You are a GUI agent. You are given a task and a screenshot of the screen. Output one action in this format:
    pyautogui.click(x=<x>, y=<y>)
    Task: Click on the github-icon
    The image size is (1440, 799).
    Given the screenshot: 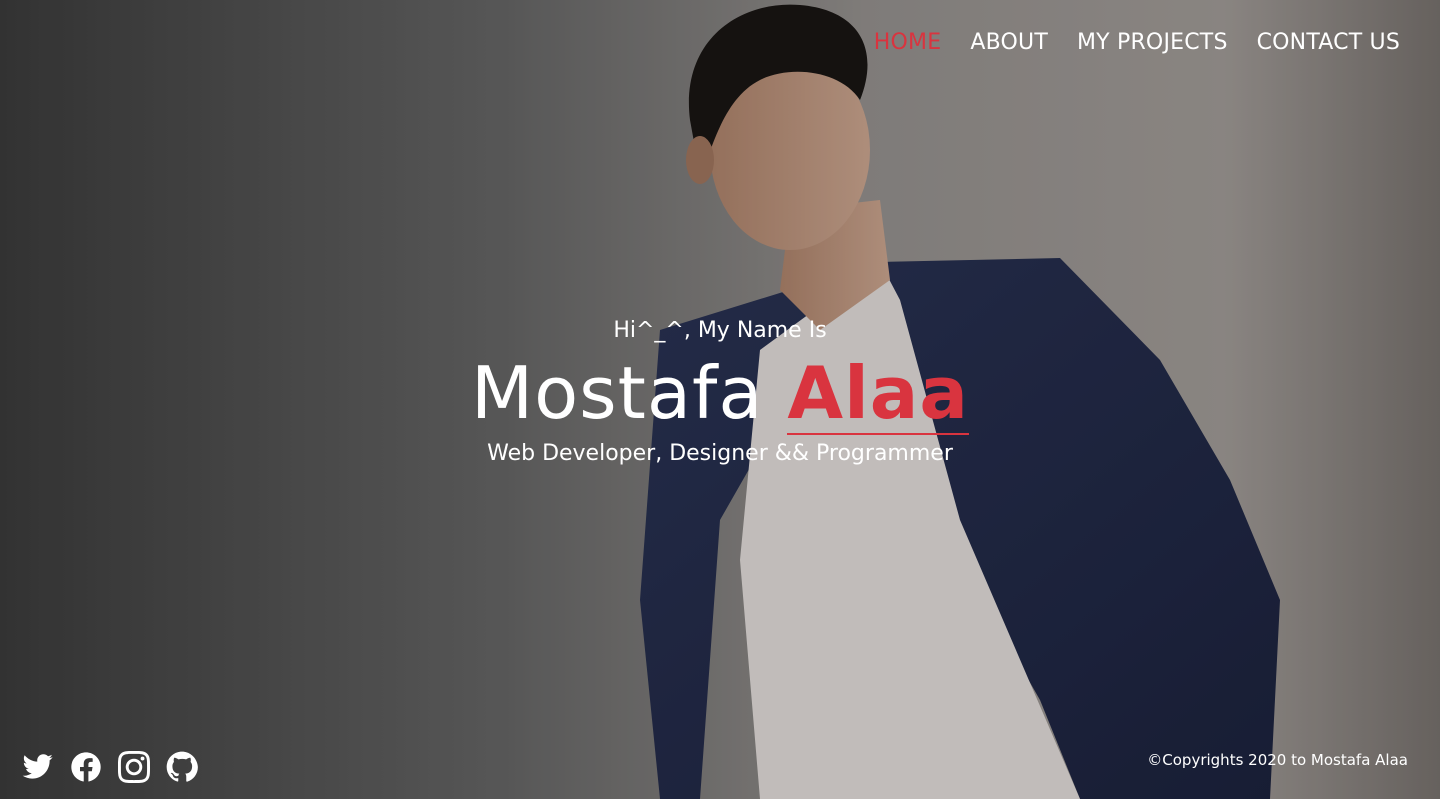 What is the action you would take?
    pyautogui.click(x=182, y=767)
    